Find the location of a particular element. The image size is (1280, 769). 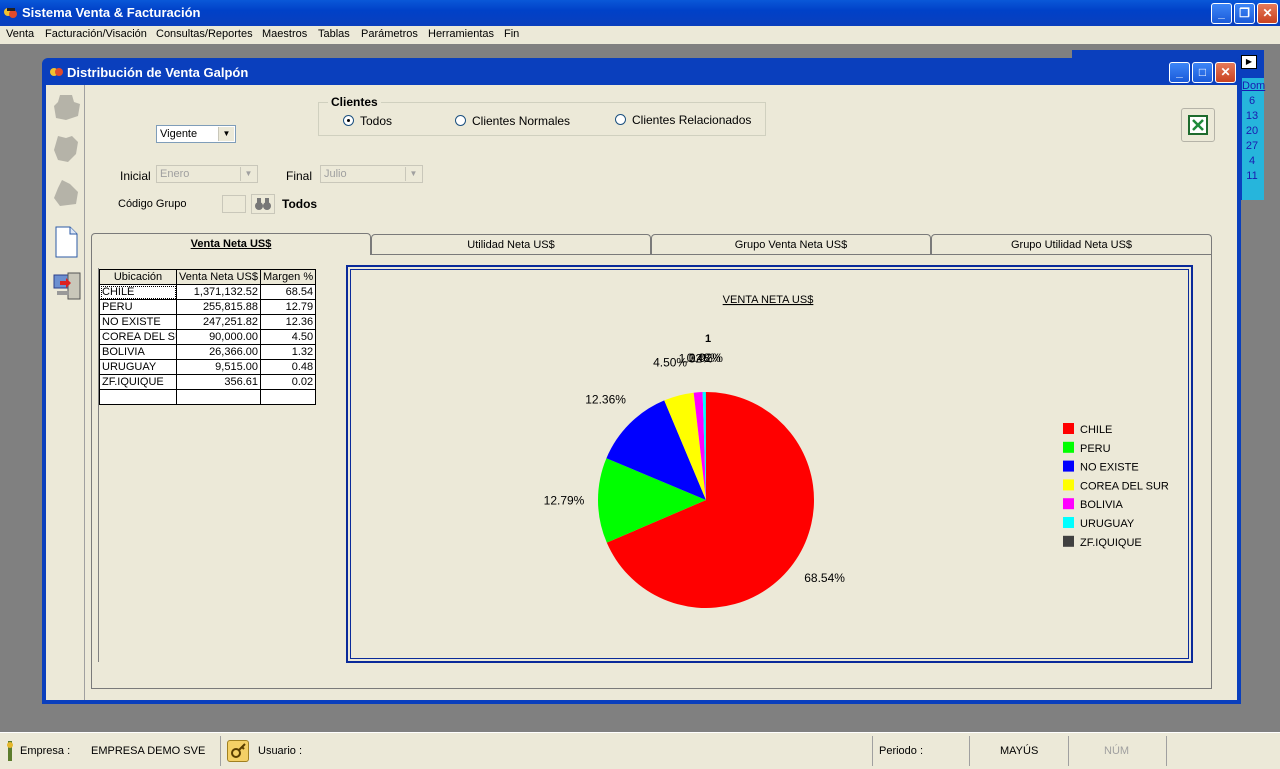

cell-margen: 0.02 is located at coordinates (288, 382).